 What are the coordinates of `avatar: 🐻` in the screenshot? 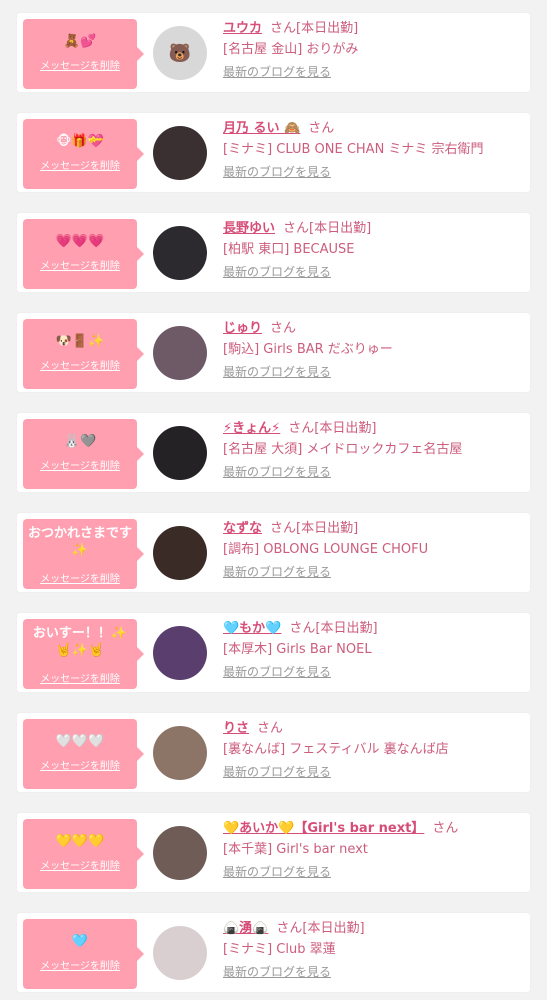 It's located at (180, 53).